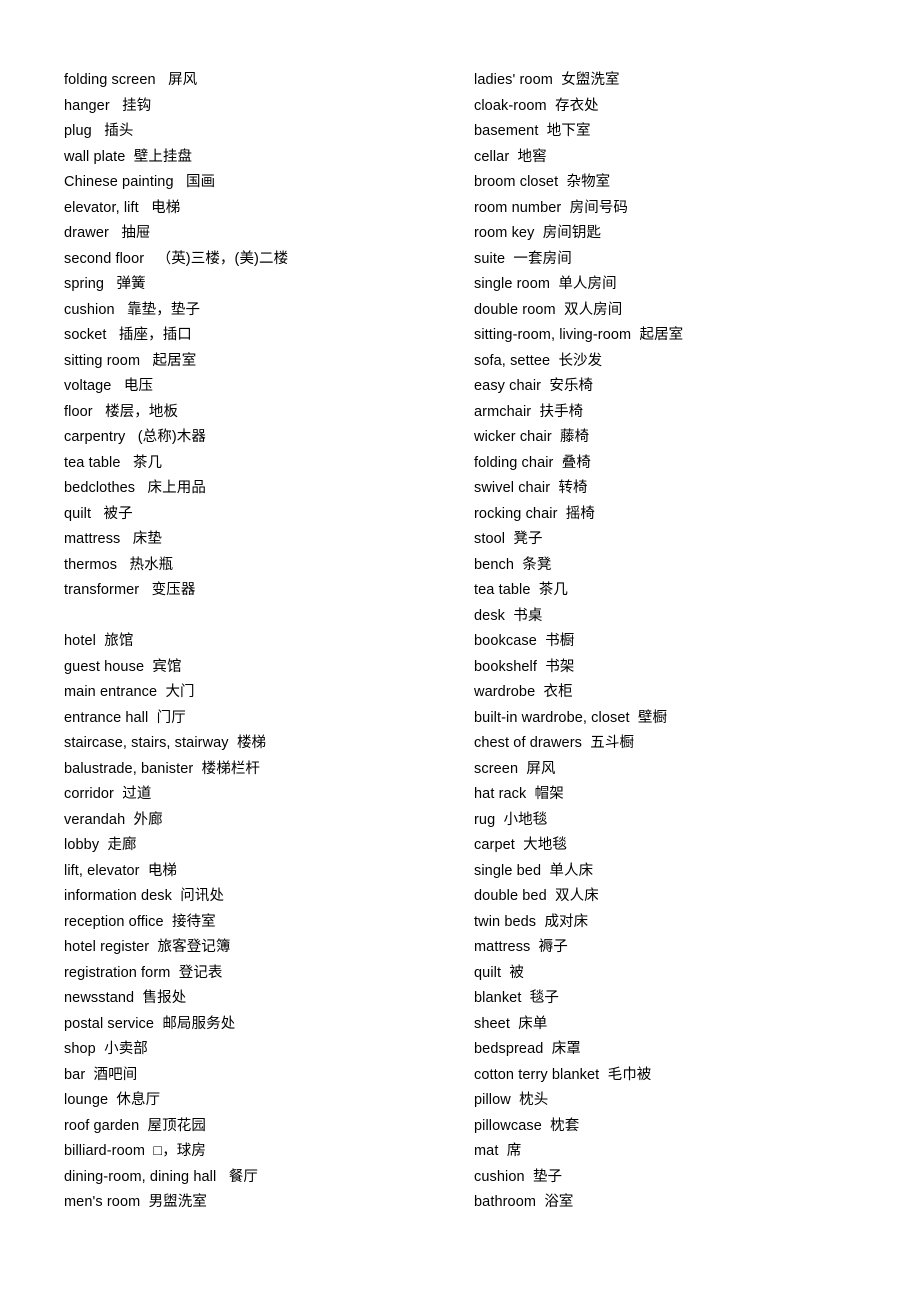 The height and width of the screenshot is (1302, 920). What do you see at coordinates (151, 564) in the screenshot?
I see `entry-gloss: 热水瓶` at bounding box center [151, 564].